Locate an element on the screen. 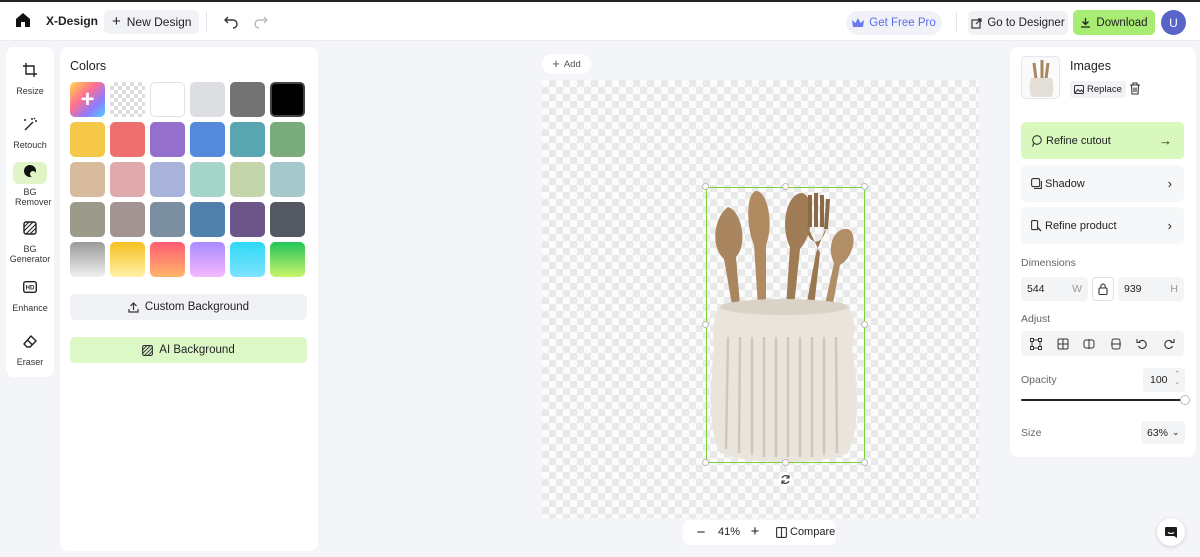  refine-product-icon is located at coordinates (1036, 225).